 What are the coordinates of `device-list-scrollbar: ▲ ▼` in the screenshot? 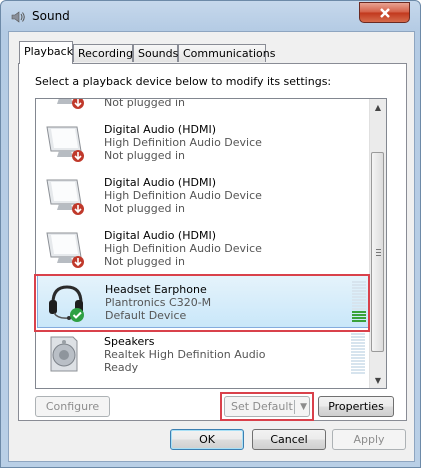 It's located at (377, 243).